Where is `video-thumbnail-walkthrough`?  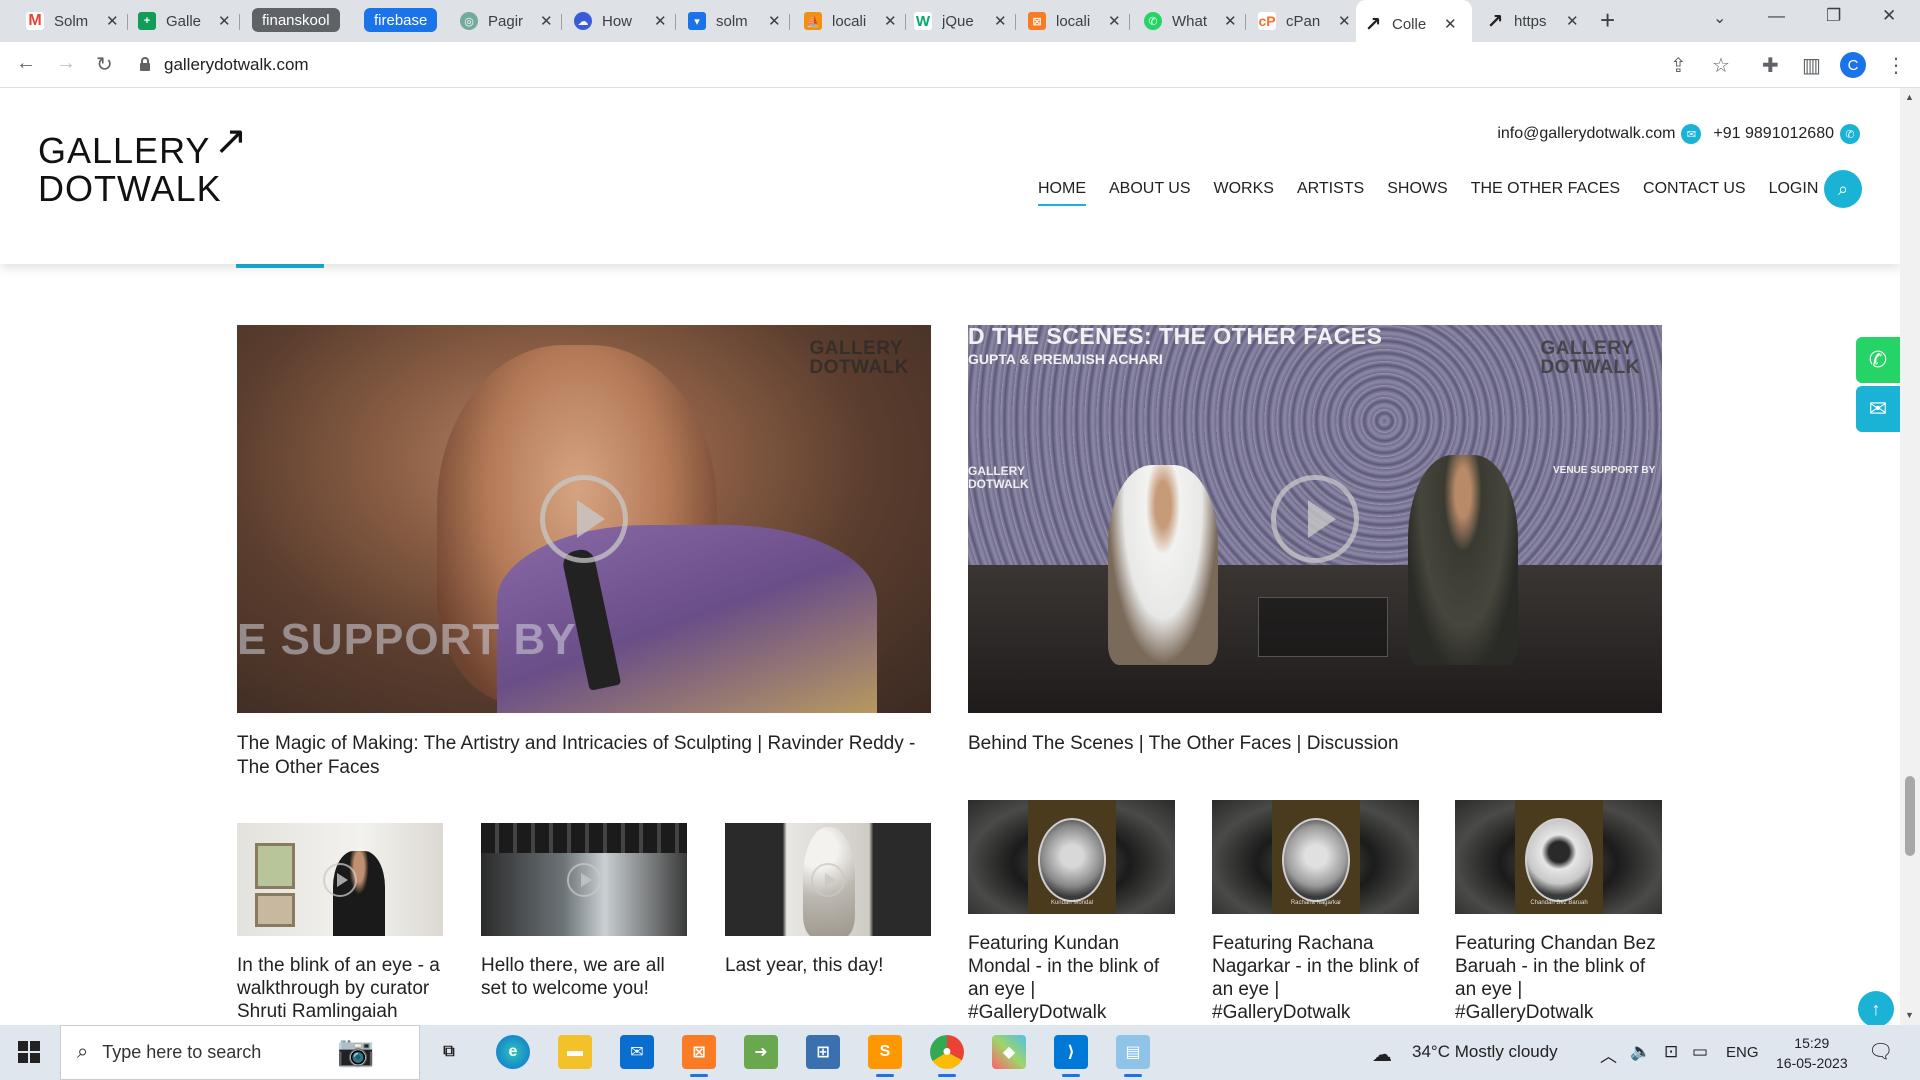 video-thumbnail-walkthrough is located at coordinates (340, 879).